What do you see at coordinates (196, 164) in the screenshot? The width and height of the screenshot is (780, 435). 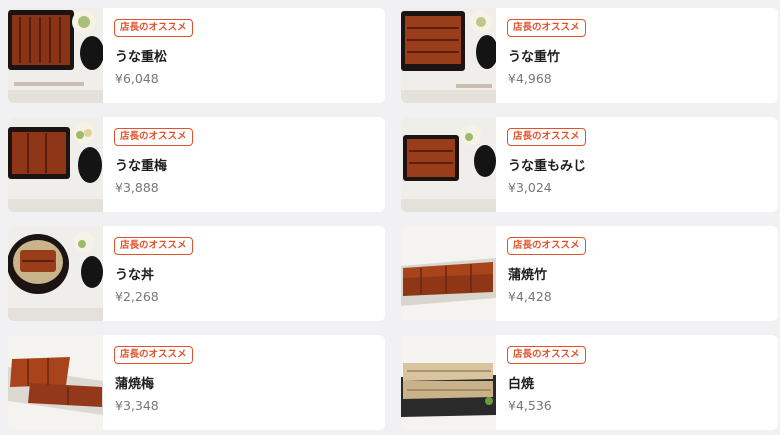 I see `menu-item-card: 店長のオススメ うな重梅 ¥3,888` at bounding box center [196, 164].